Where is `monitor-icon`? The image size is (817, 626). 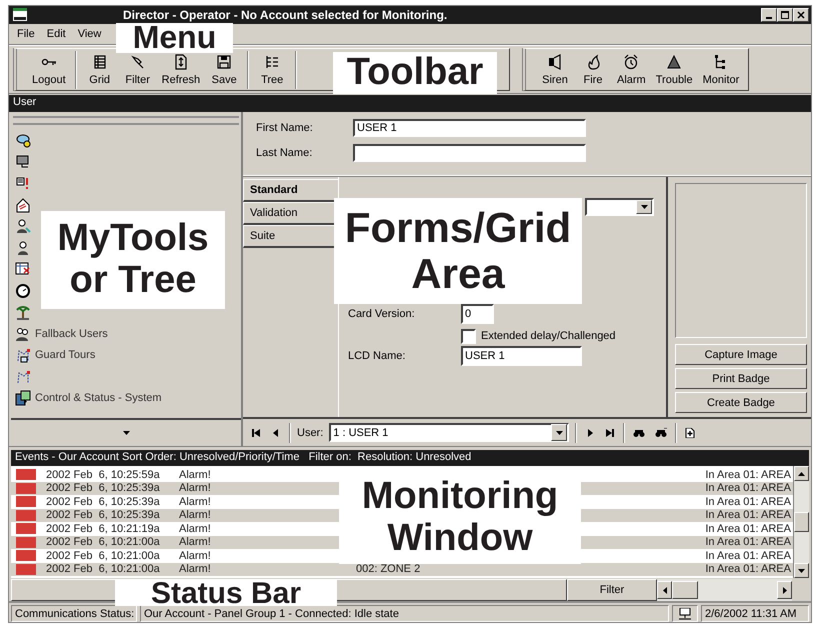 monitor-icon is located at coordinates (23, 162).